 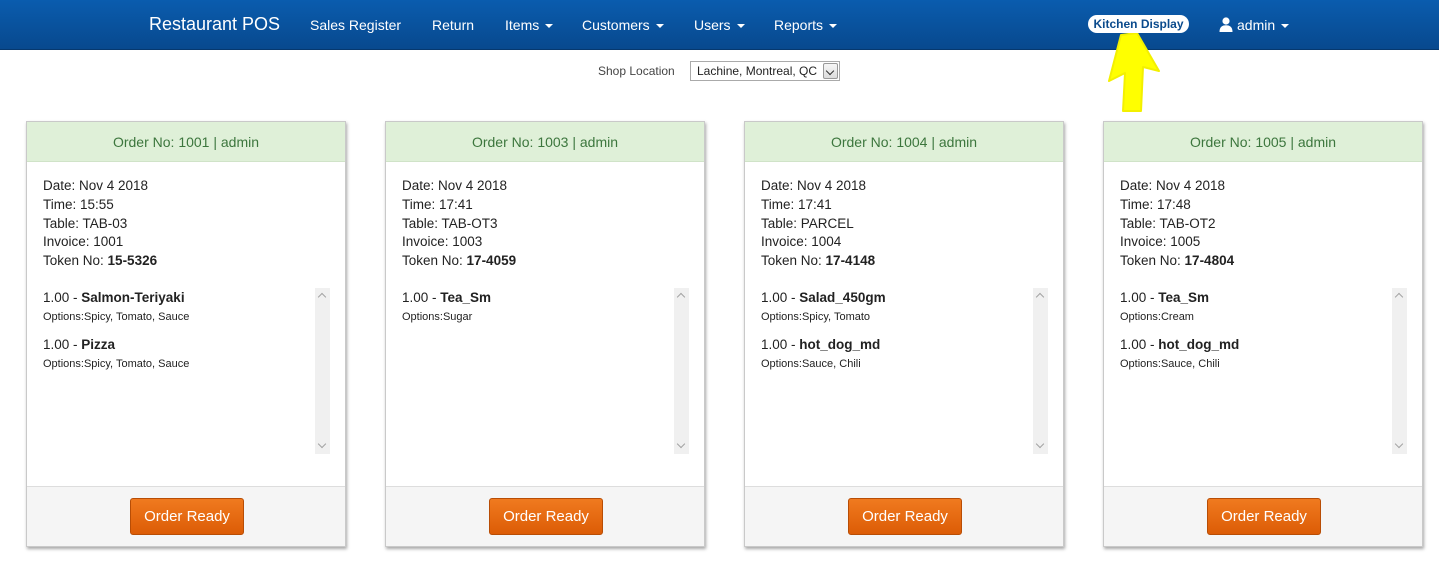 I want to click on nav-customers-label: Customers, so click(x=616, y=25).